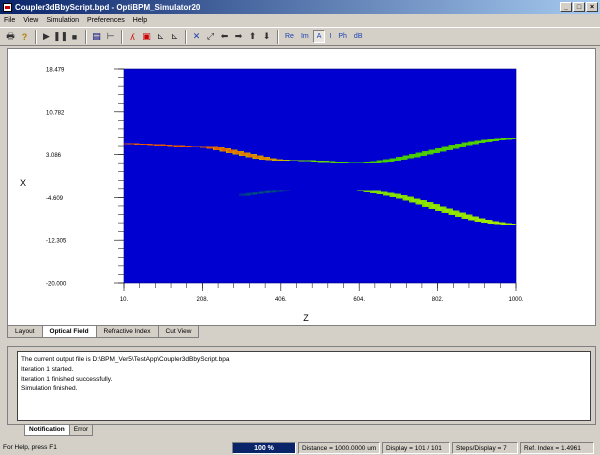  Describe the element at coordinates (74, 36) in the screenshot. I see `stop-icon: ■` at that location.